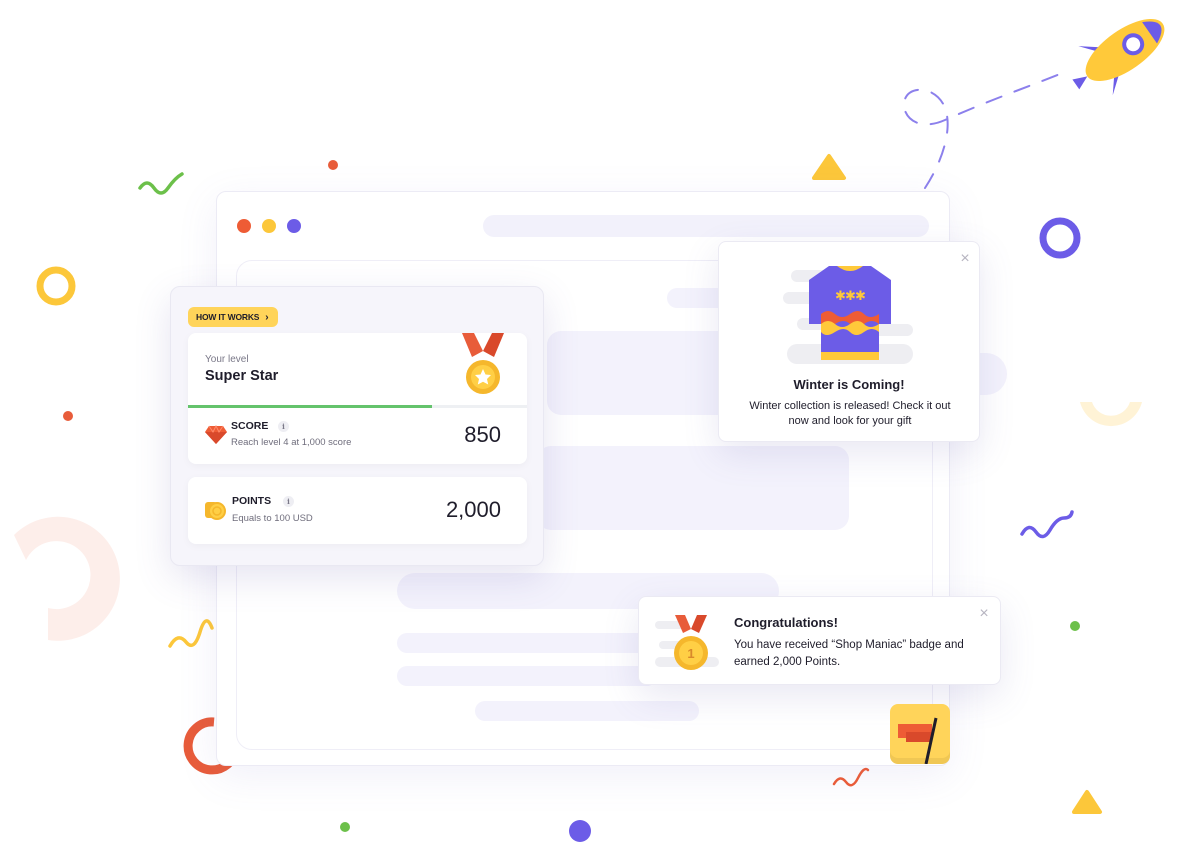 This screenshot has height=843, width=1188. I want to click on red-dot, so click(333, 165).